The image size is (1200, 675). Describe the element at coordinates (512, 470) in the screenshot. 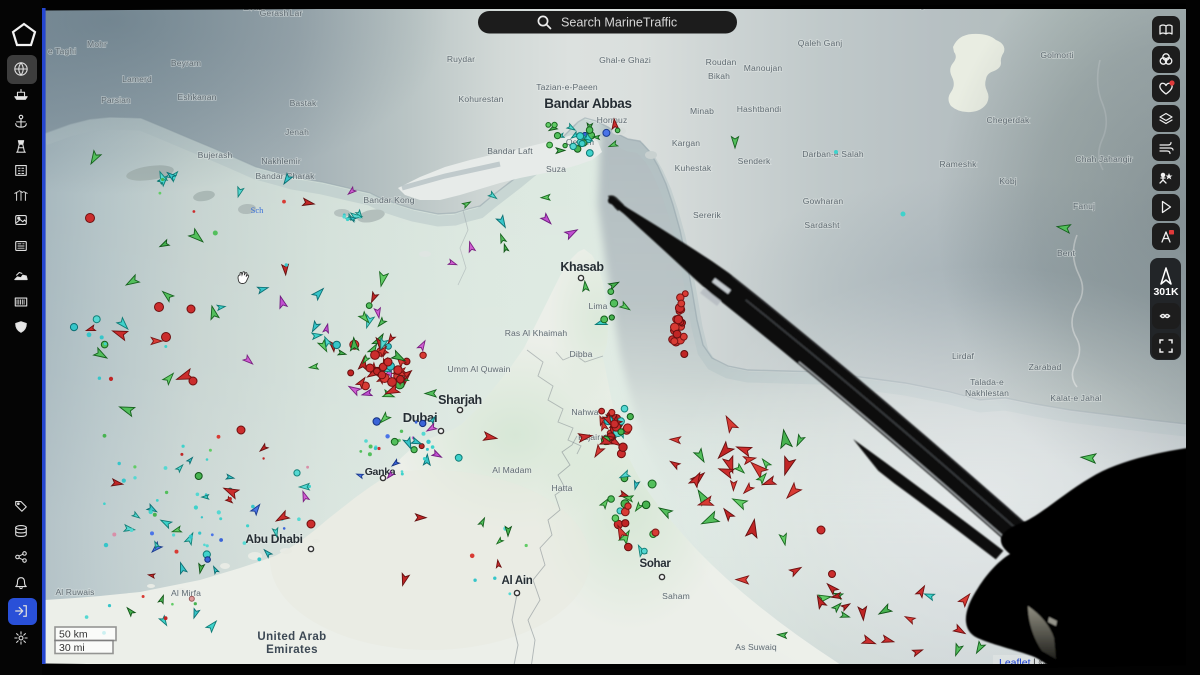

I see `svg-text: Al Madam` at that location.